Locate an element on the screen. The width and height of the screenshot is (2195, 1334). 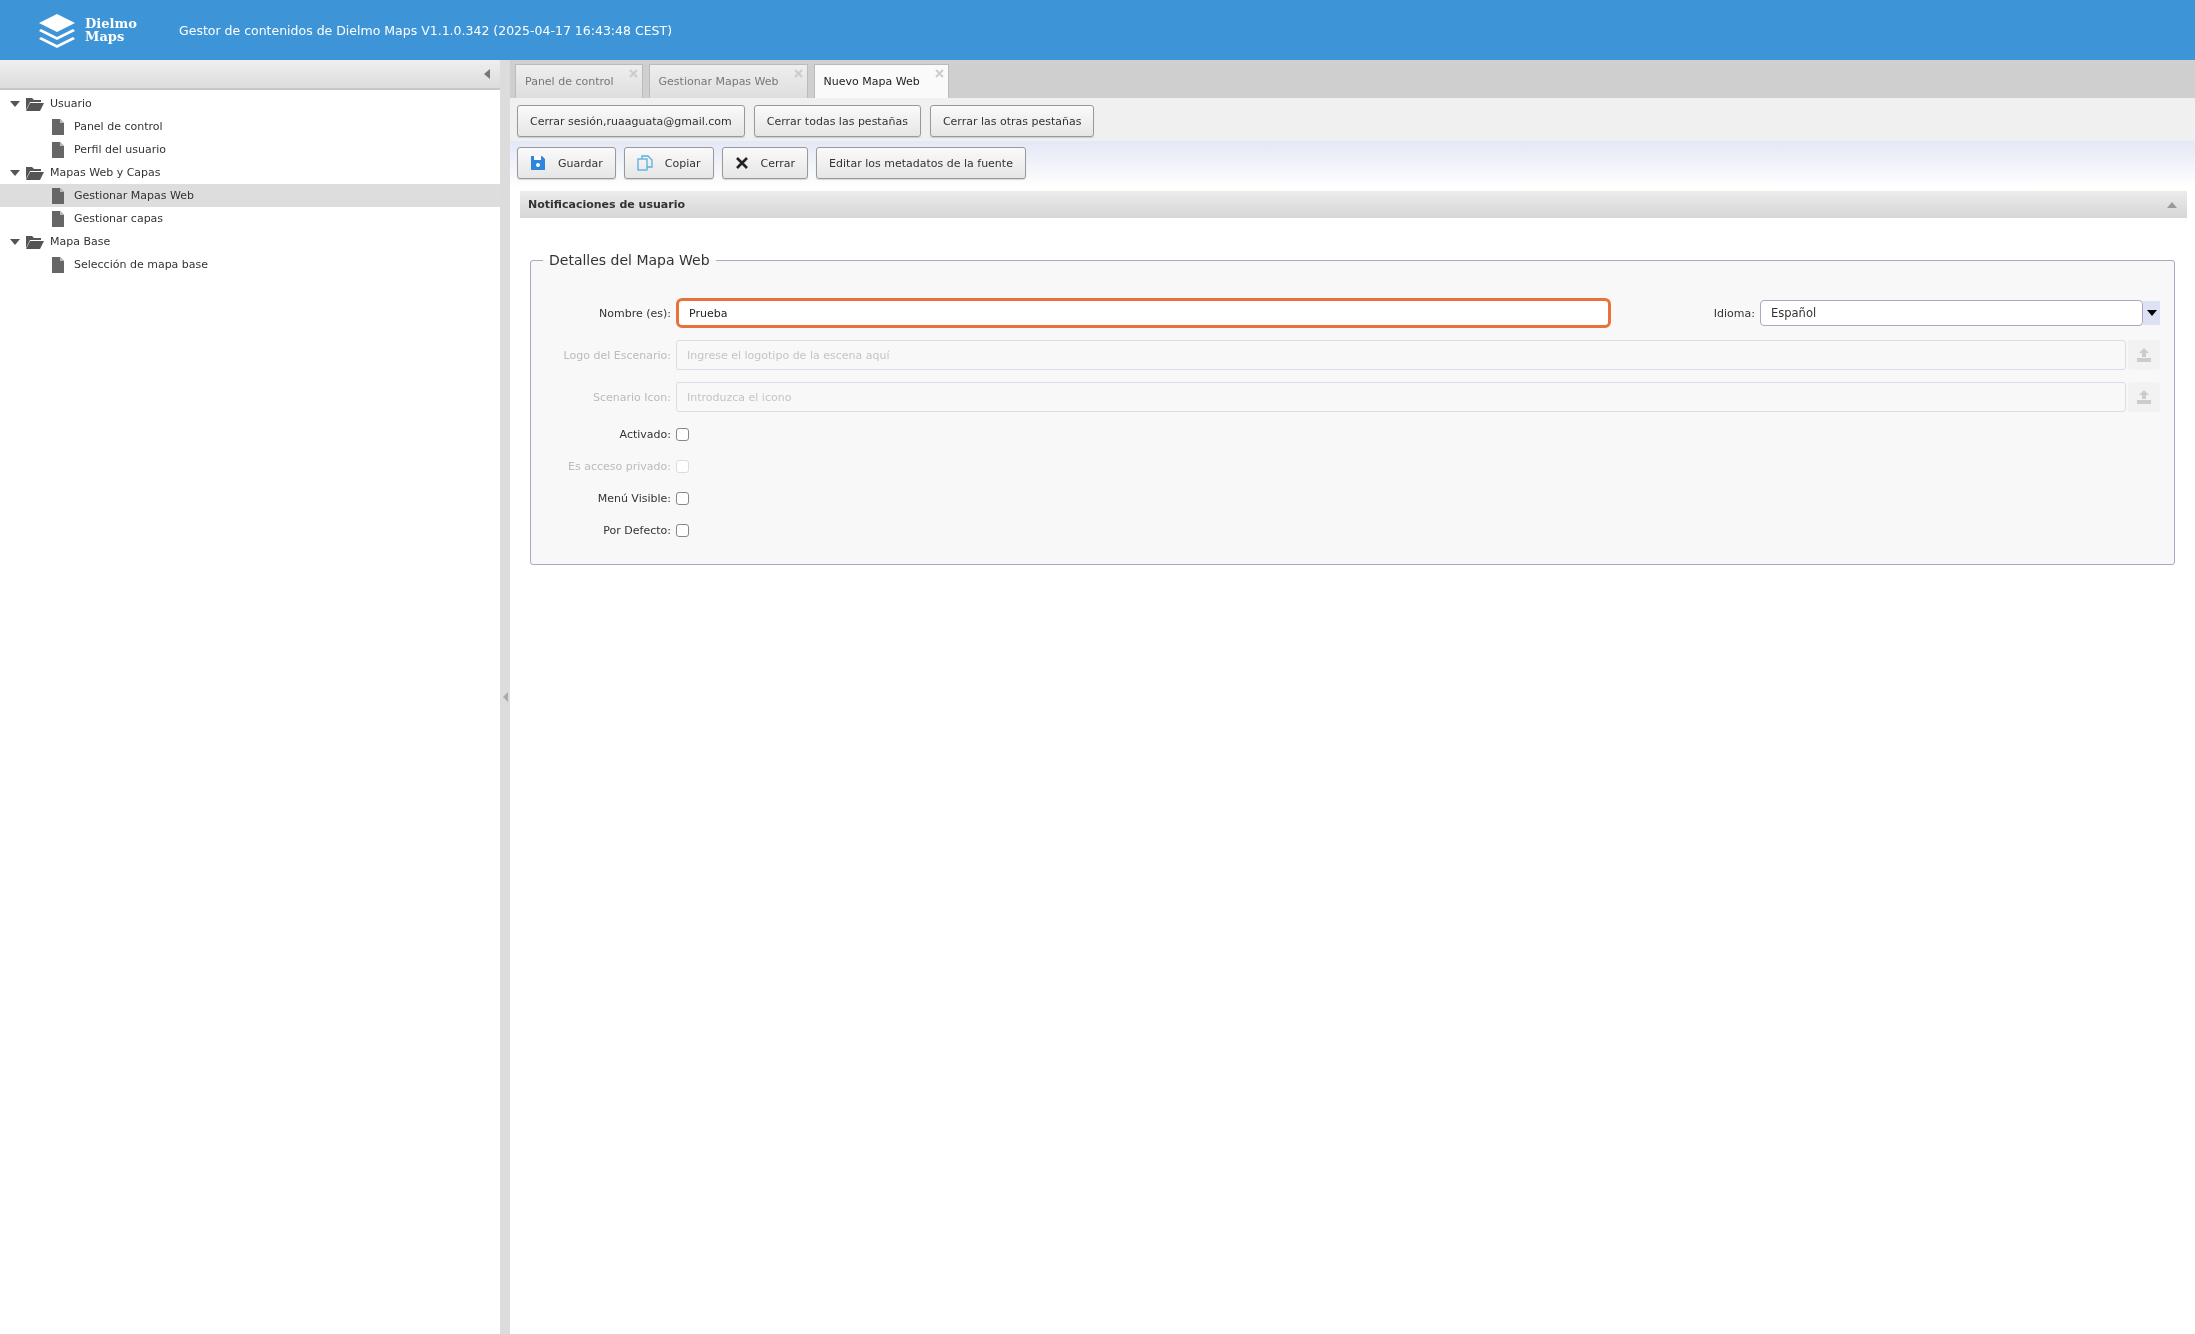
save-icon is located at coordinates (538, 163).